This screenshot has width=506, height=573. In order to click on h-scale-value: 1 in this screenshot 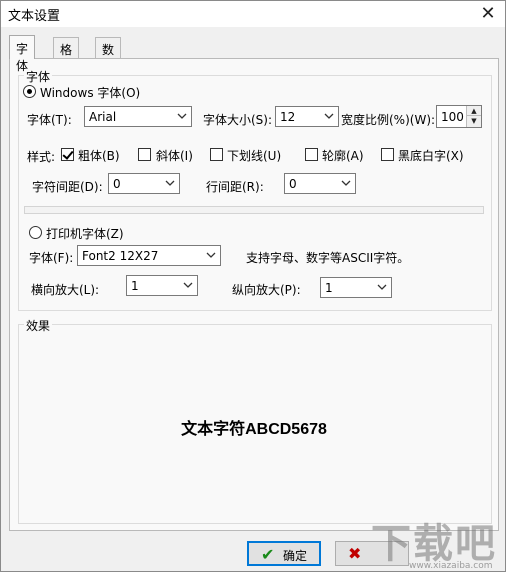, I will do `click(135, 286)`.